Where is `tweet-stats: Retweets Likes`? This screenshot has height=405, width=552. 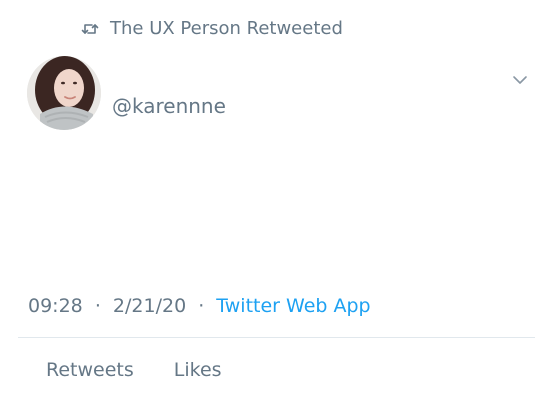
tweet-stats: Retweets Likes is located at coordinates (134, 370).